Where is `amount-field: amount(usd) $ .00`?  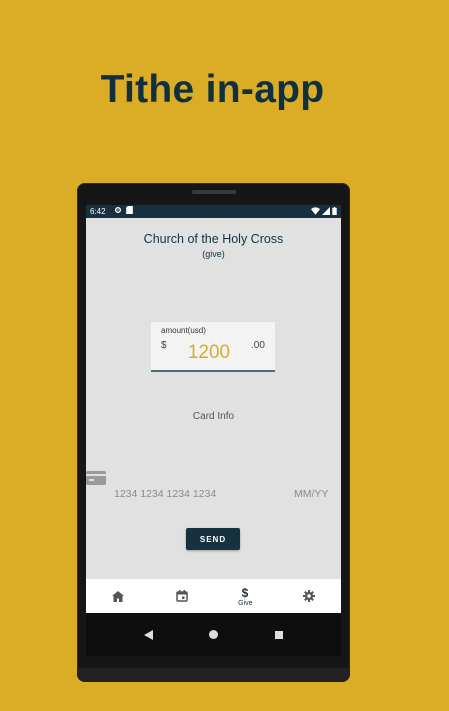 amount-field: amount(usd) $ .00 is located at coordinates (213, 347).